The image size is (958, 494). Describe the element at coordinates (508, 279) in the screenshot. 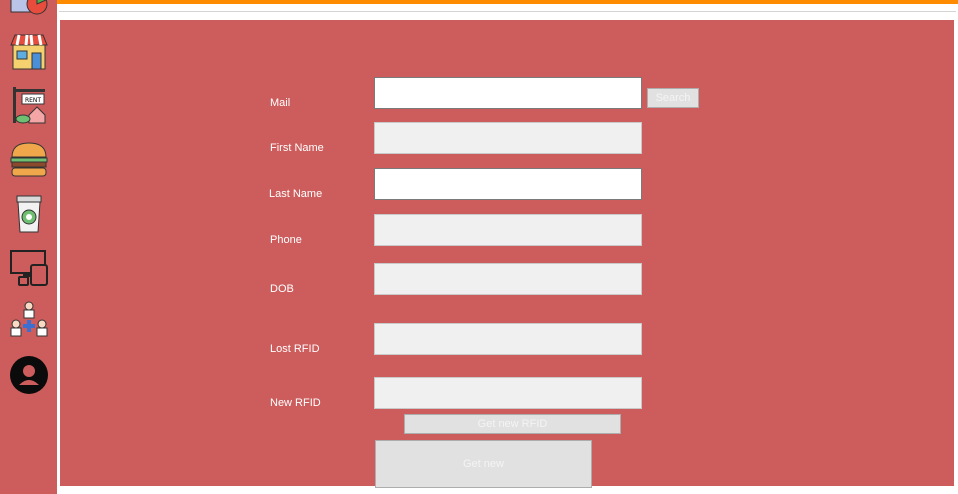

I see `dob-field` at that location.